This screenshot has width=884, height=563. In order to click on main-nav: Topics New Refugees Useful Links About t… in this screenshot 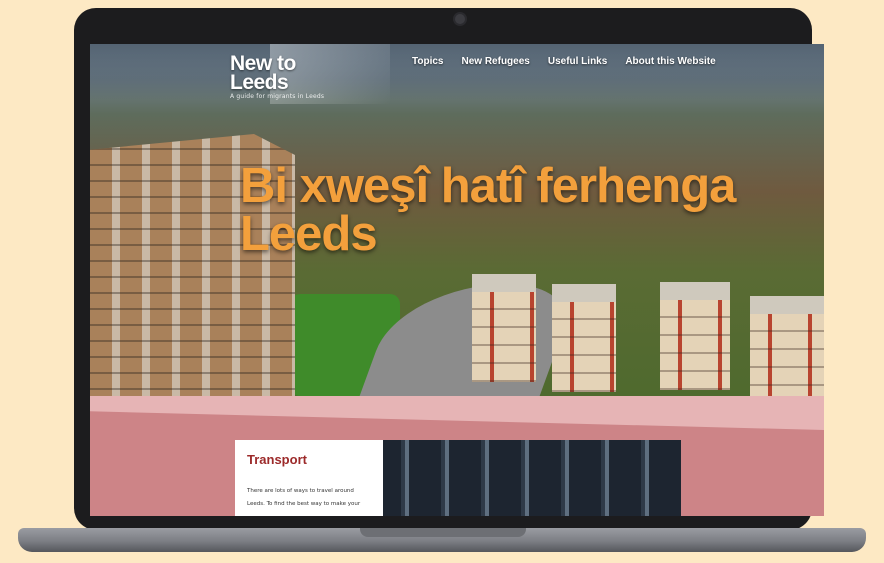, I will do `click(564, 61)`.